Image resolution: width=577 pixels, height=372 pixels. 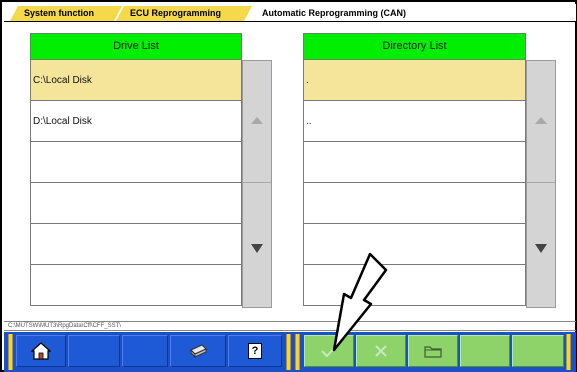 What do you see at coordinates (415, 80) in the screenshot?
I see `directory-list-item: .` at bounding box center [415, 80].